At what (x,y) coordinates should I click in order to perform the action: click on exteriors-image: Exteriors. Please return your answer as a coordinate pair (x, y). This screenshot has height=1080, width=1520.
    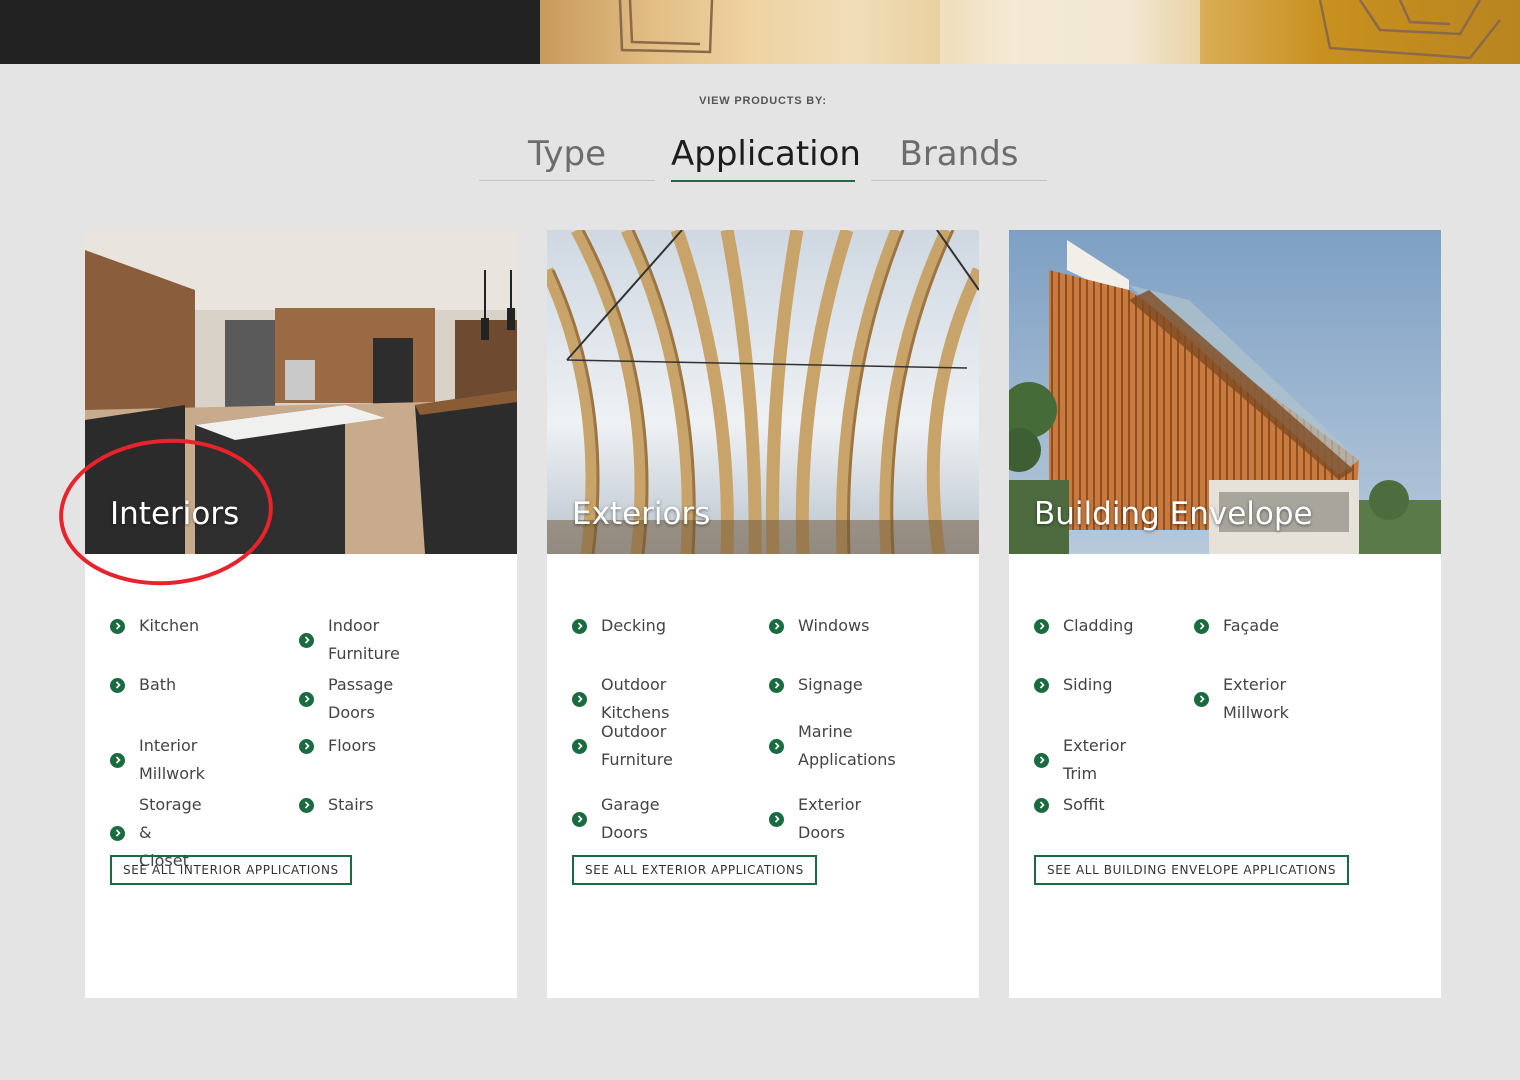
    Looking at the image, I should click on (763, 392).